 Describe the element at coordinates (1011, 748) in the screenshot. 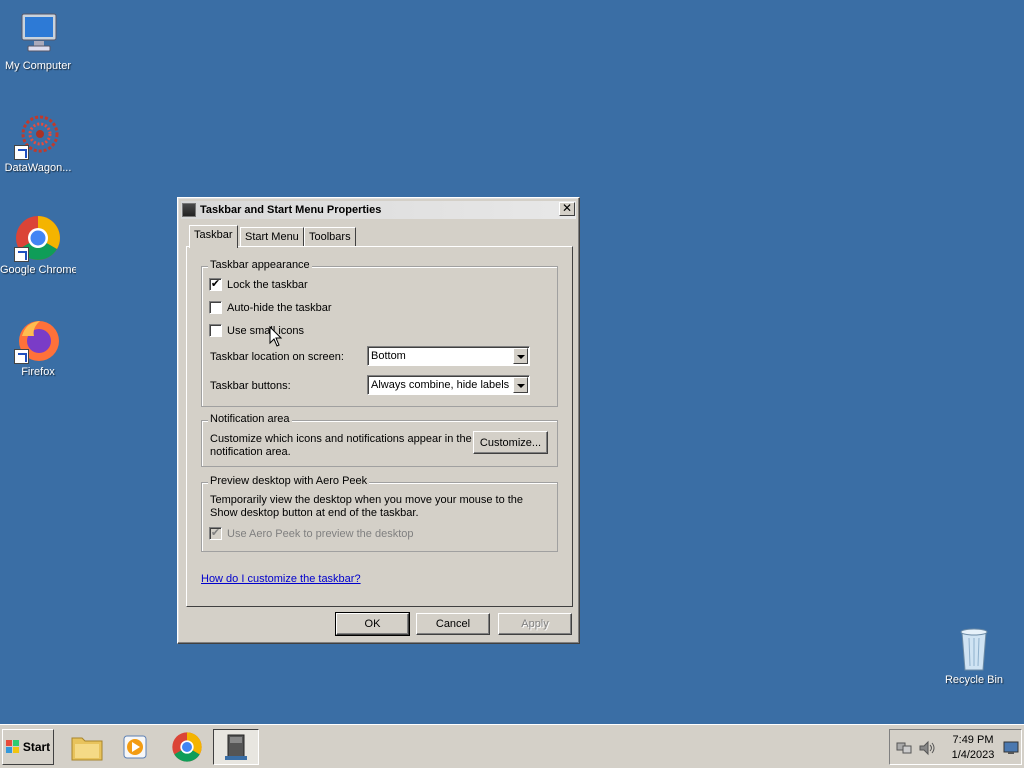

I see `show-desktop-icon` at that location.